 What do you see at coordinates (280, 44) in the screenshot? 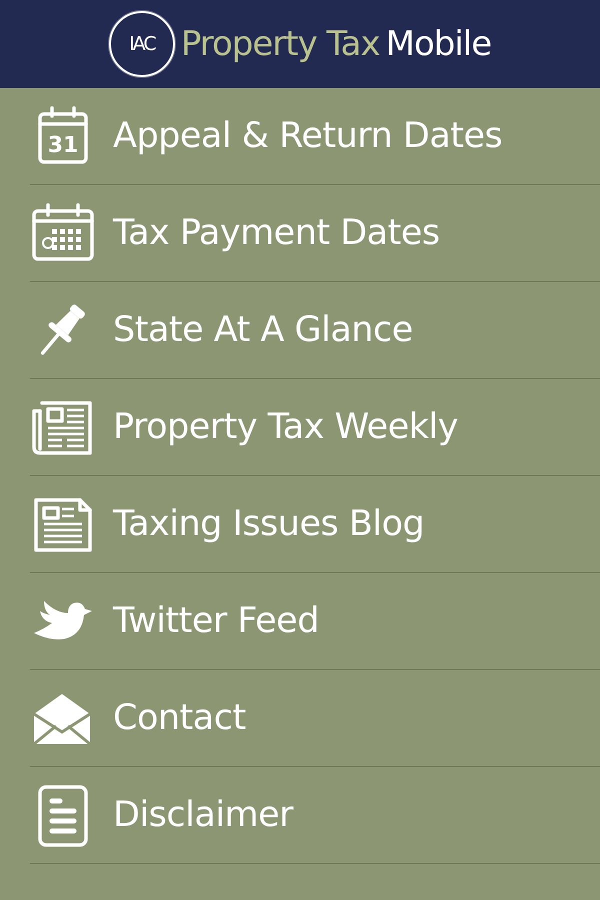
I see `app-title: Property Tax` at bounding box center [280, 44].